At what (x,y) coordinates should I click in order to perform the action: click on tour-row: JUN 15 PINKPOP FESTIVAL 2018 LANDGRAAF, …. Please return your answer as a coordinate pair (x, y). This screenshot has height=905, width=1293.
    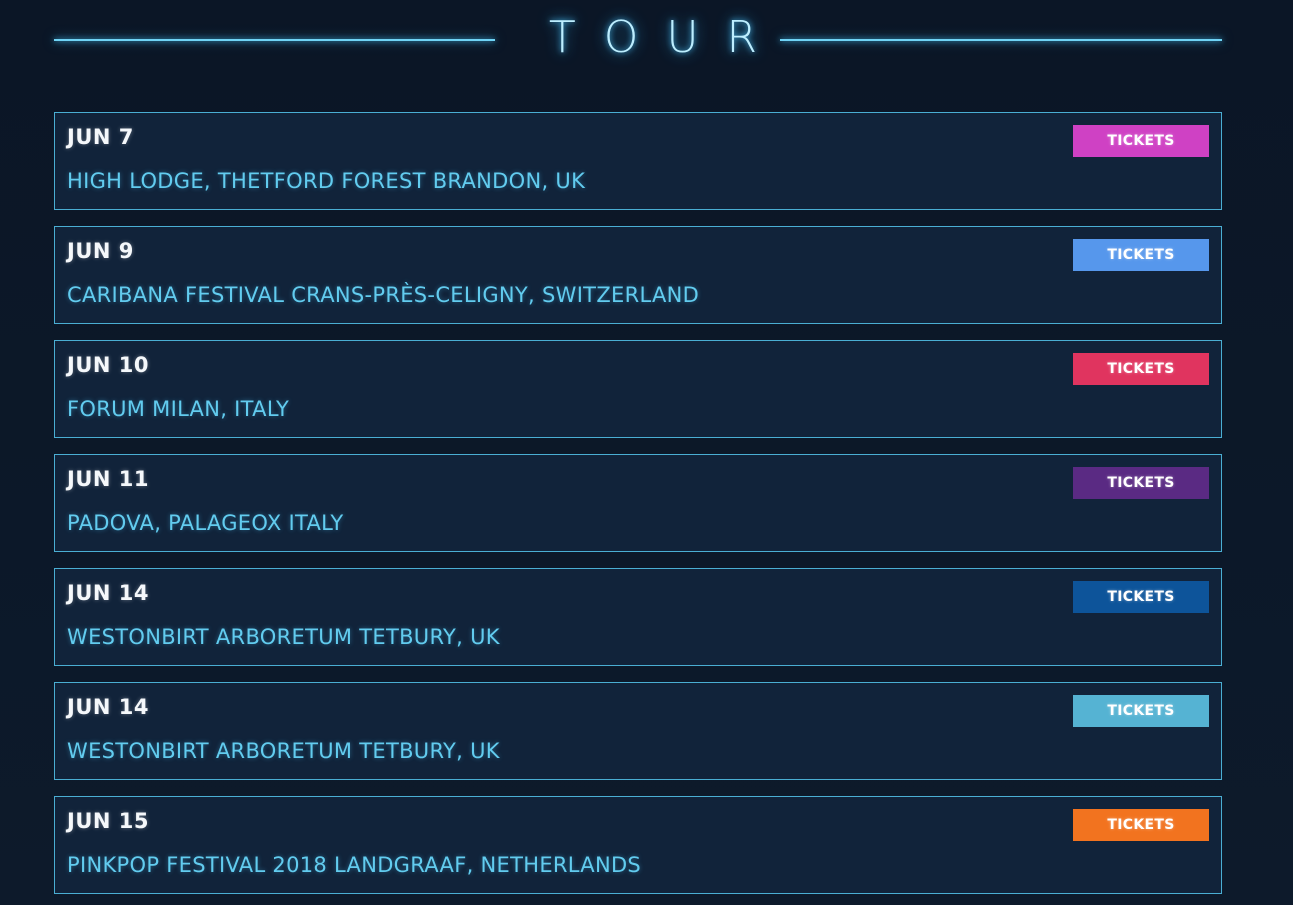
    Looking at the image, I should click on (638, 845).